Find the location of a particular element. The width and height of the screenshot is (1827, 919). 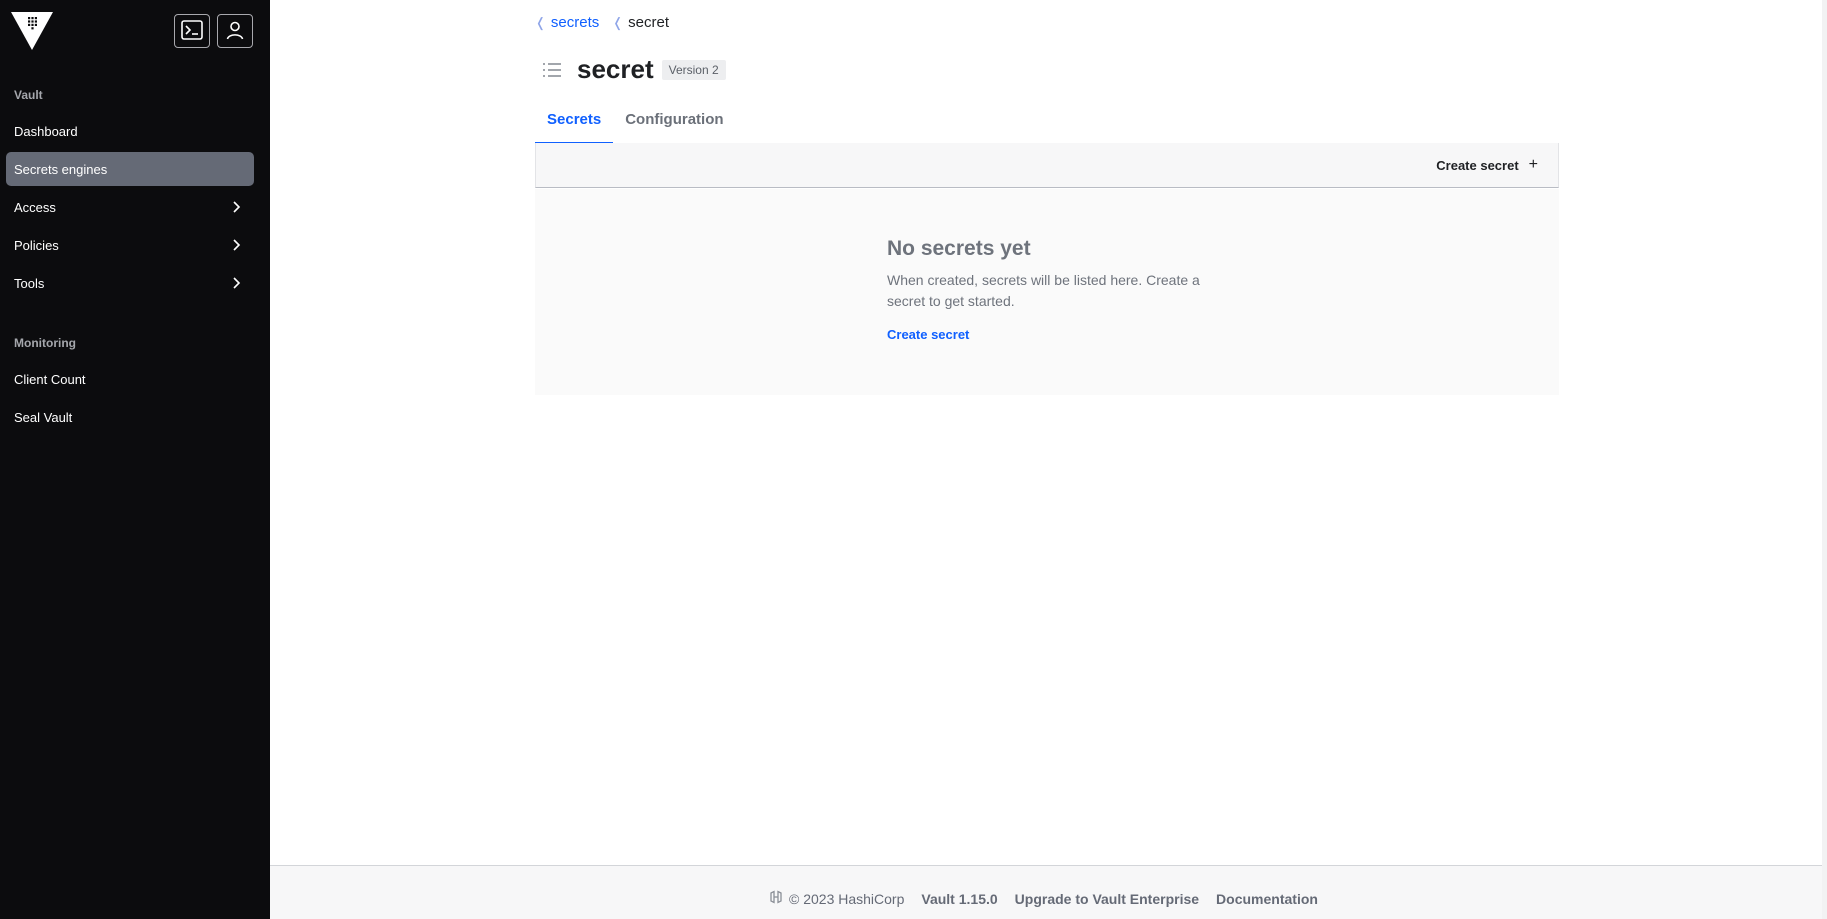

sidebar-item-seal-vault: Seal Vault is located at coordinates (130, 417).